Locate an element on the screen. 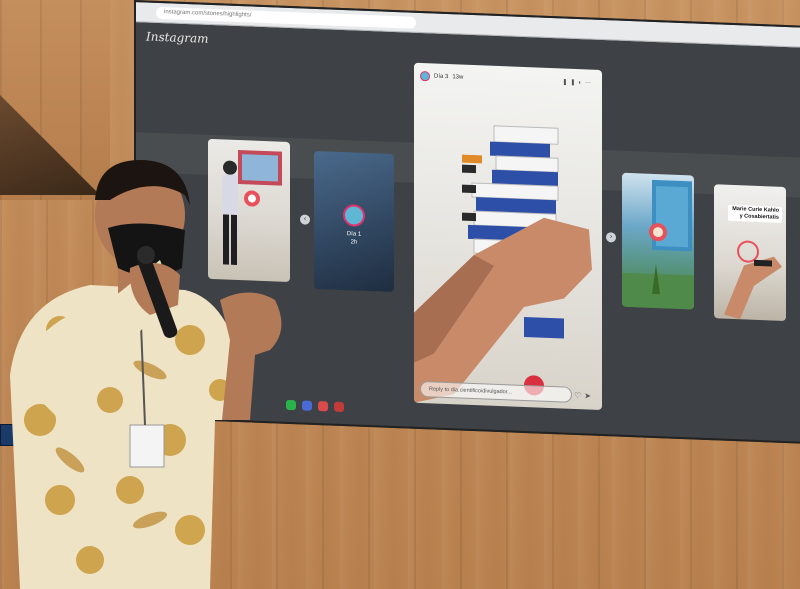 The width and height of the screenshot is (800, 589). send-icon: ➤ is located at coordinates (589, 395).